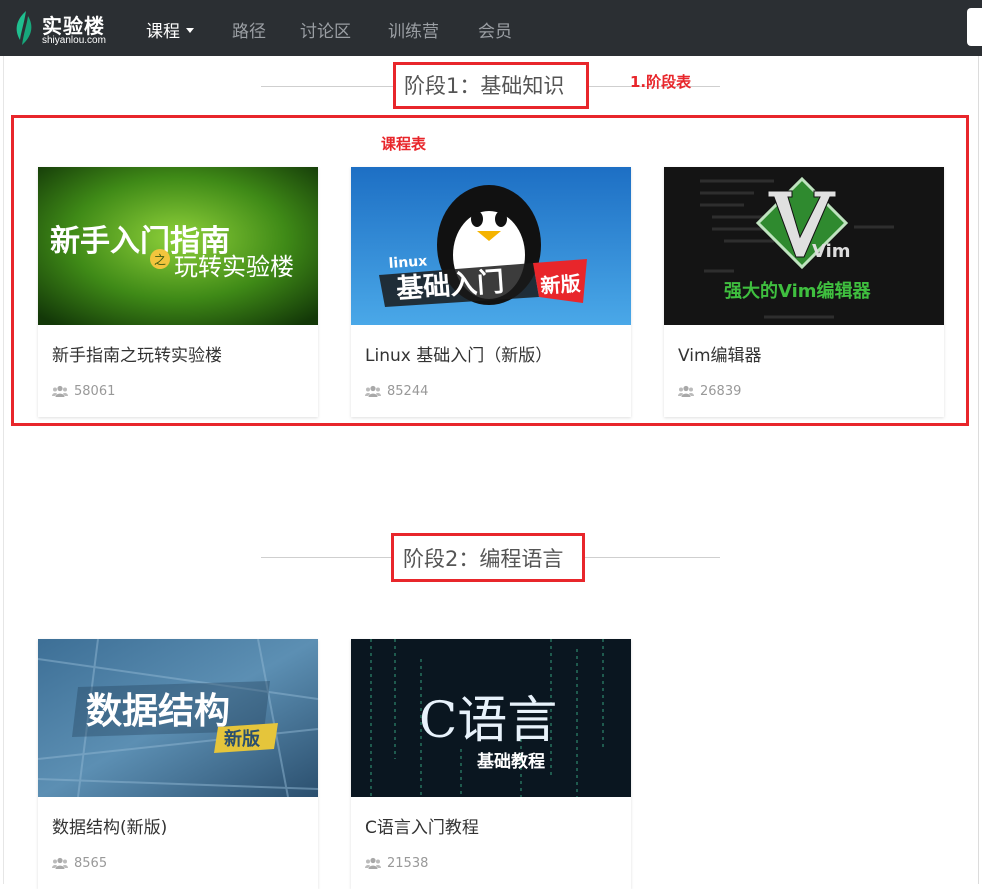  What do you see at coordinates (65, 28) in the screenshot?
I see `site-logo: 实验楼 shiyanlou.com` at bounding box center [65, 28].